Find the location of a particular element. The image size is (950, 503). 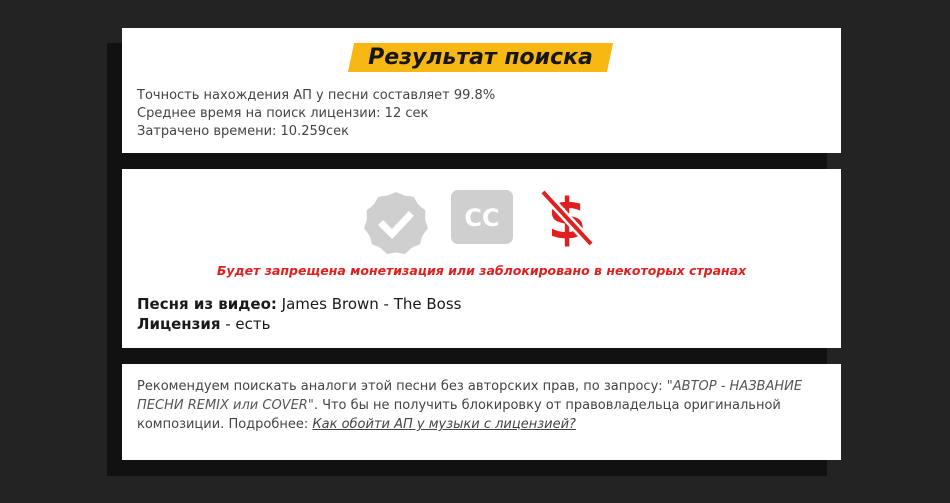

stat-average-time: Среднее время на поиск лицензии: 12 сек is located at coordinates (283, 113).